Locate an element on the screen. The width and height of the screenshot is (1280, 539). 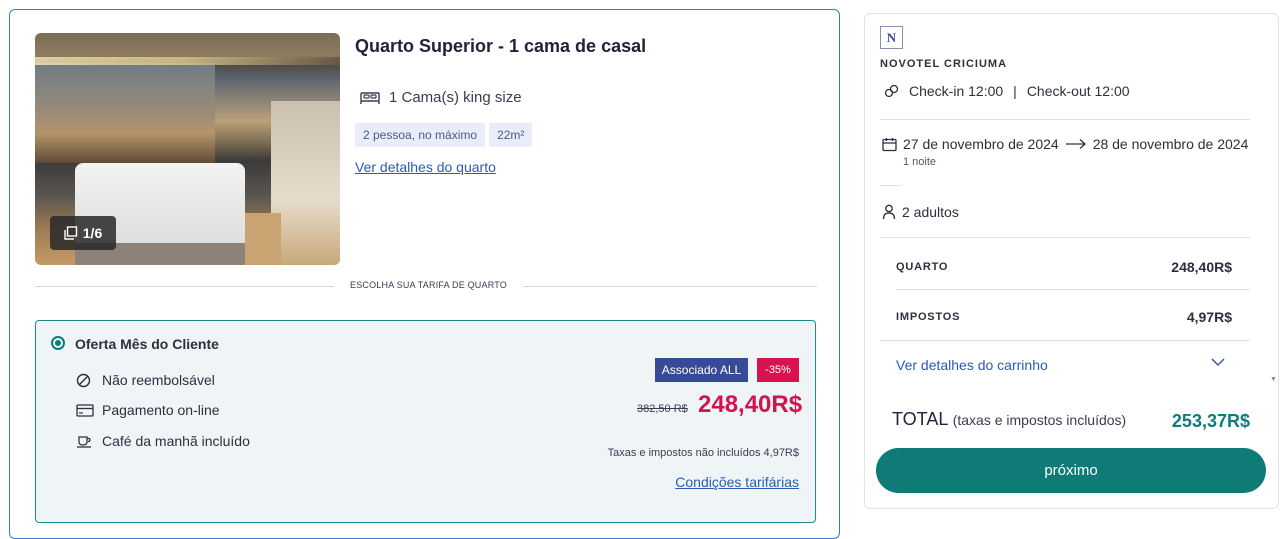
date-to: 28 de novembro de 2024 is located at coordinates (1170, 144).